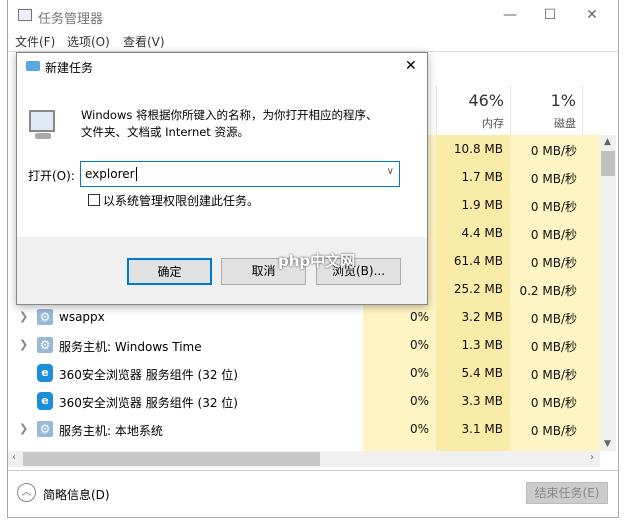 This screenshot has width=626, height=525. What do you see at coordinates (482, 205) in the screenshot?
I see `memory-value: 1.9 MB` at bounding box center [482, 205].